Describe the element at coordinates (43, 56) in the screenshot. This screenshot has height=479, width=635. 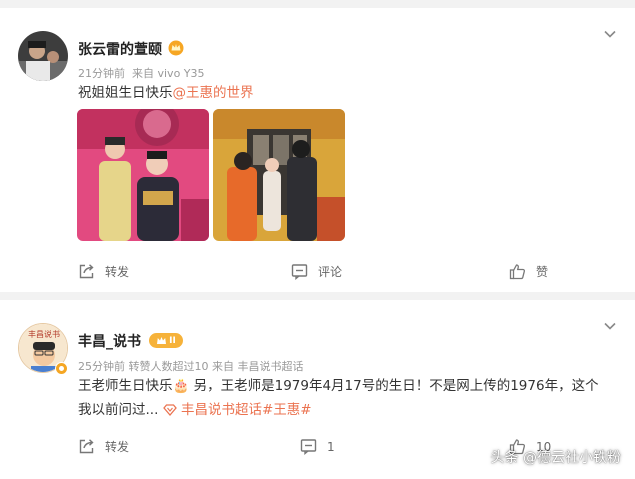
I see `avatar` at that location.